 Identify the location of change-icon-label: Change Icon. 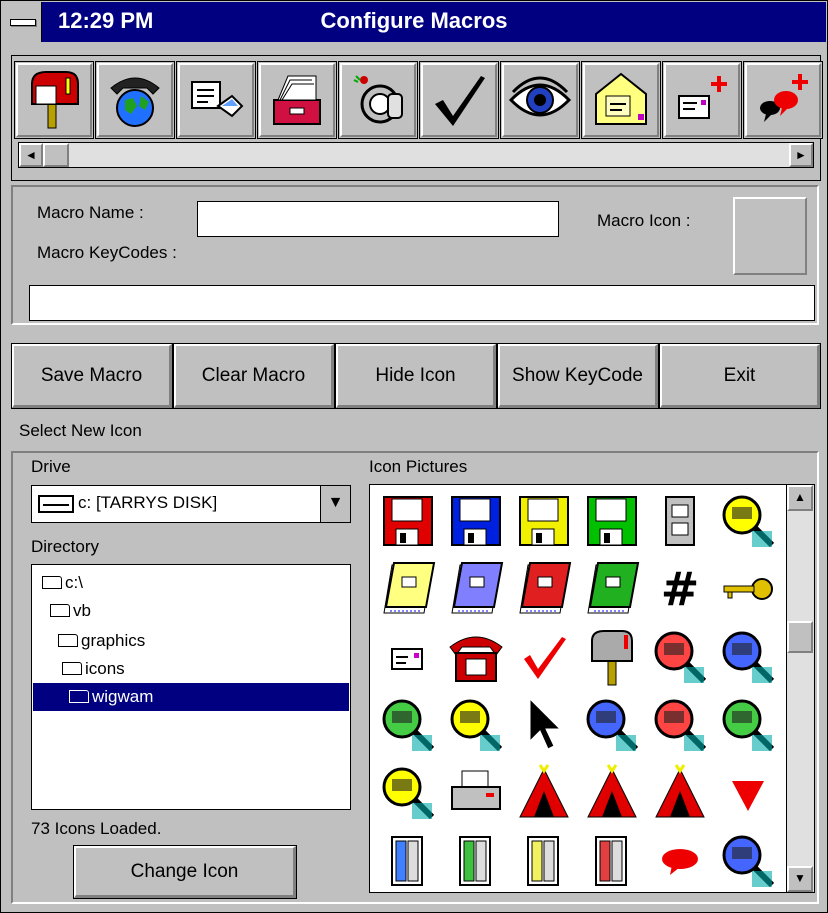
(185, 872).